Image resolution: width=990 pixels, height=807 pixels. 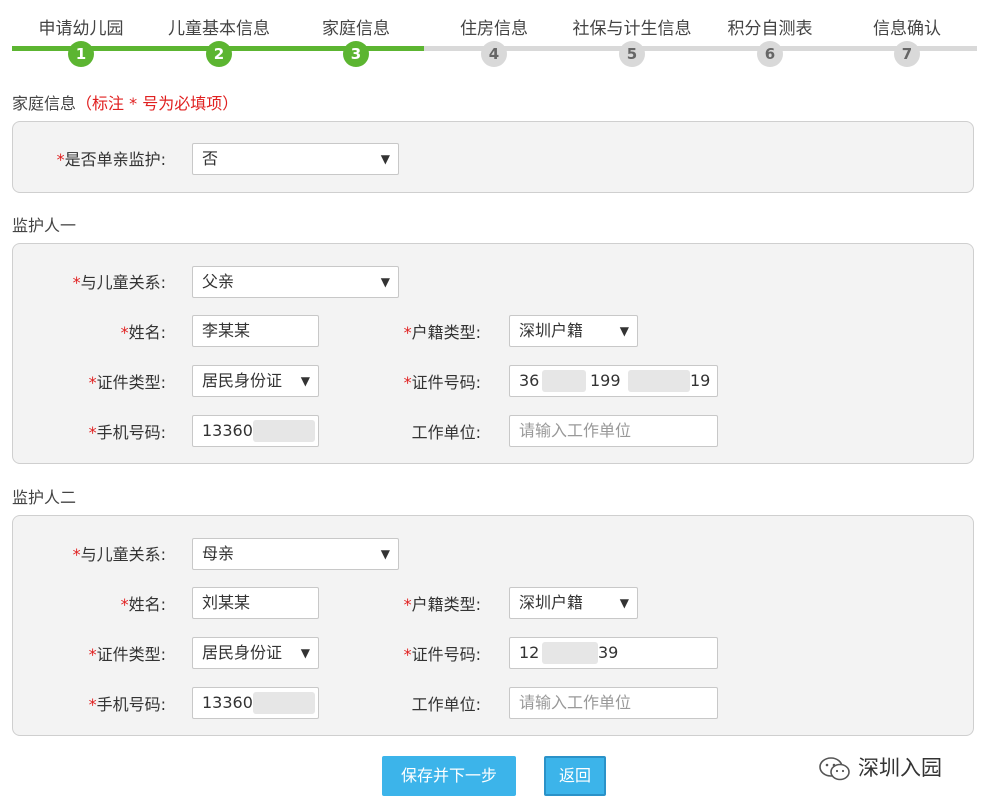 What do you see at coordinates (575, 776) in the screenshot?
I see `back-button: 返回` at bounding box center [575, 776].